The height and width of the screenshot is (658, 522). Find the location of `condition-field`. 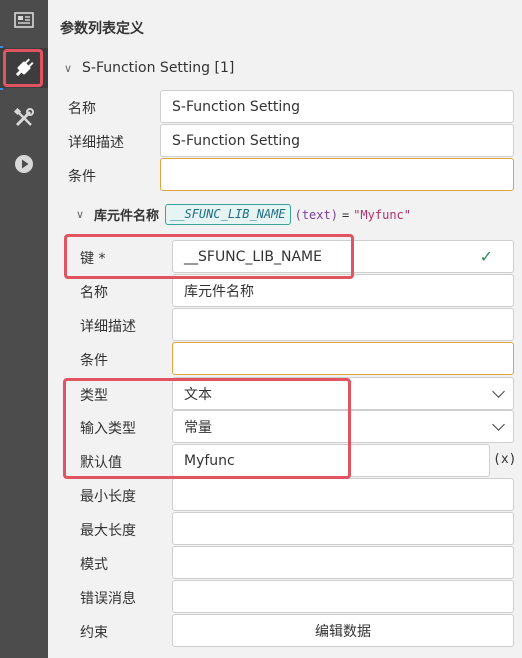

condition-field is located at coordinates (337, 174).